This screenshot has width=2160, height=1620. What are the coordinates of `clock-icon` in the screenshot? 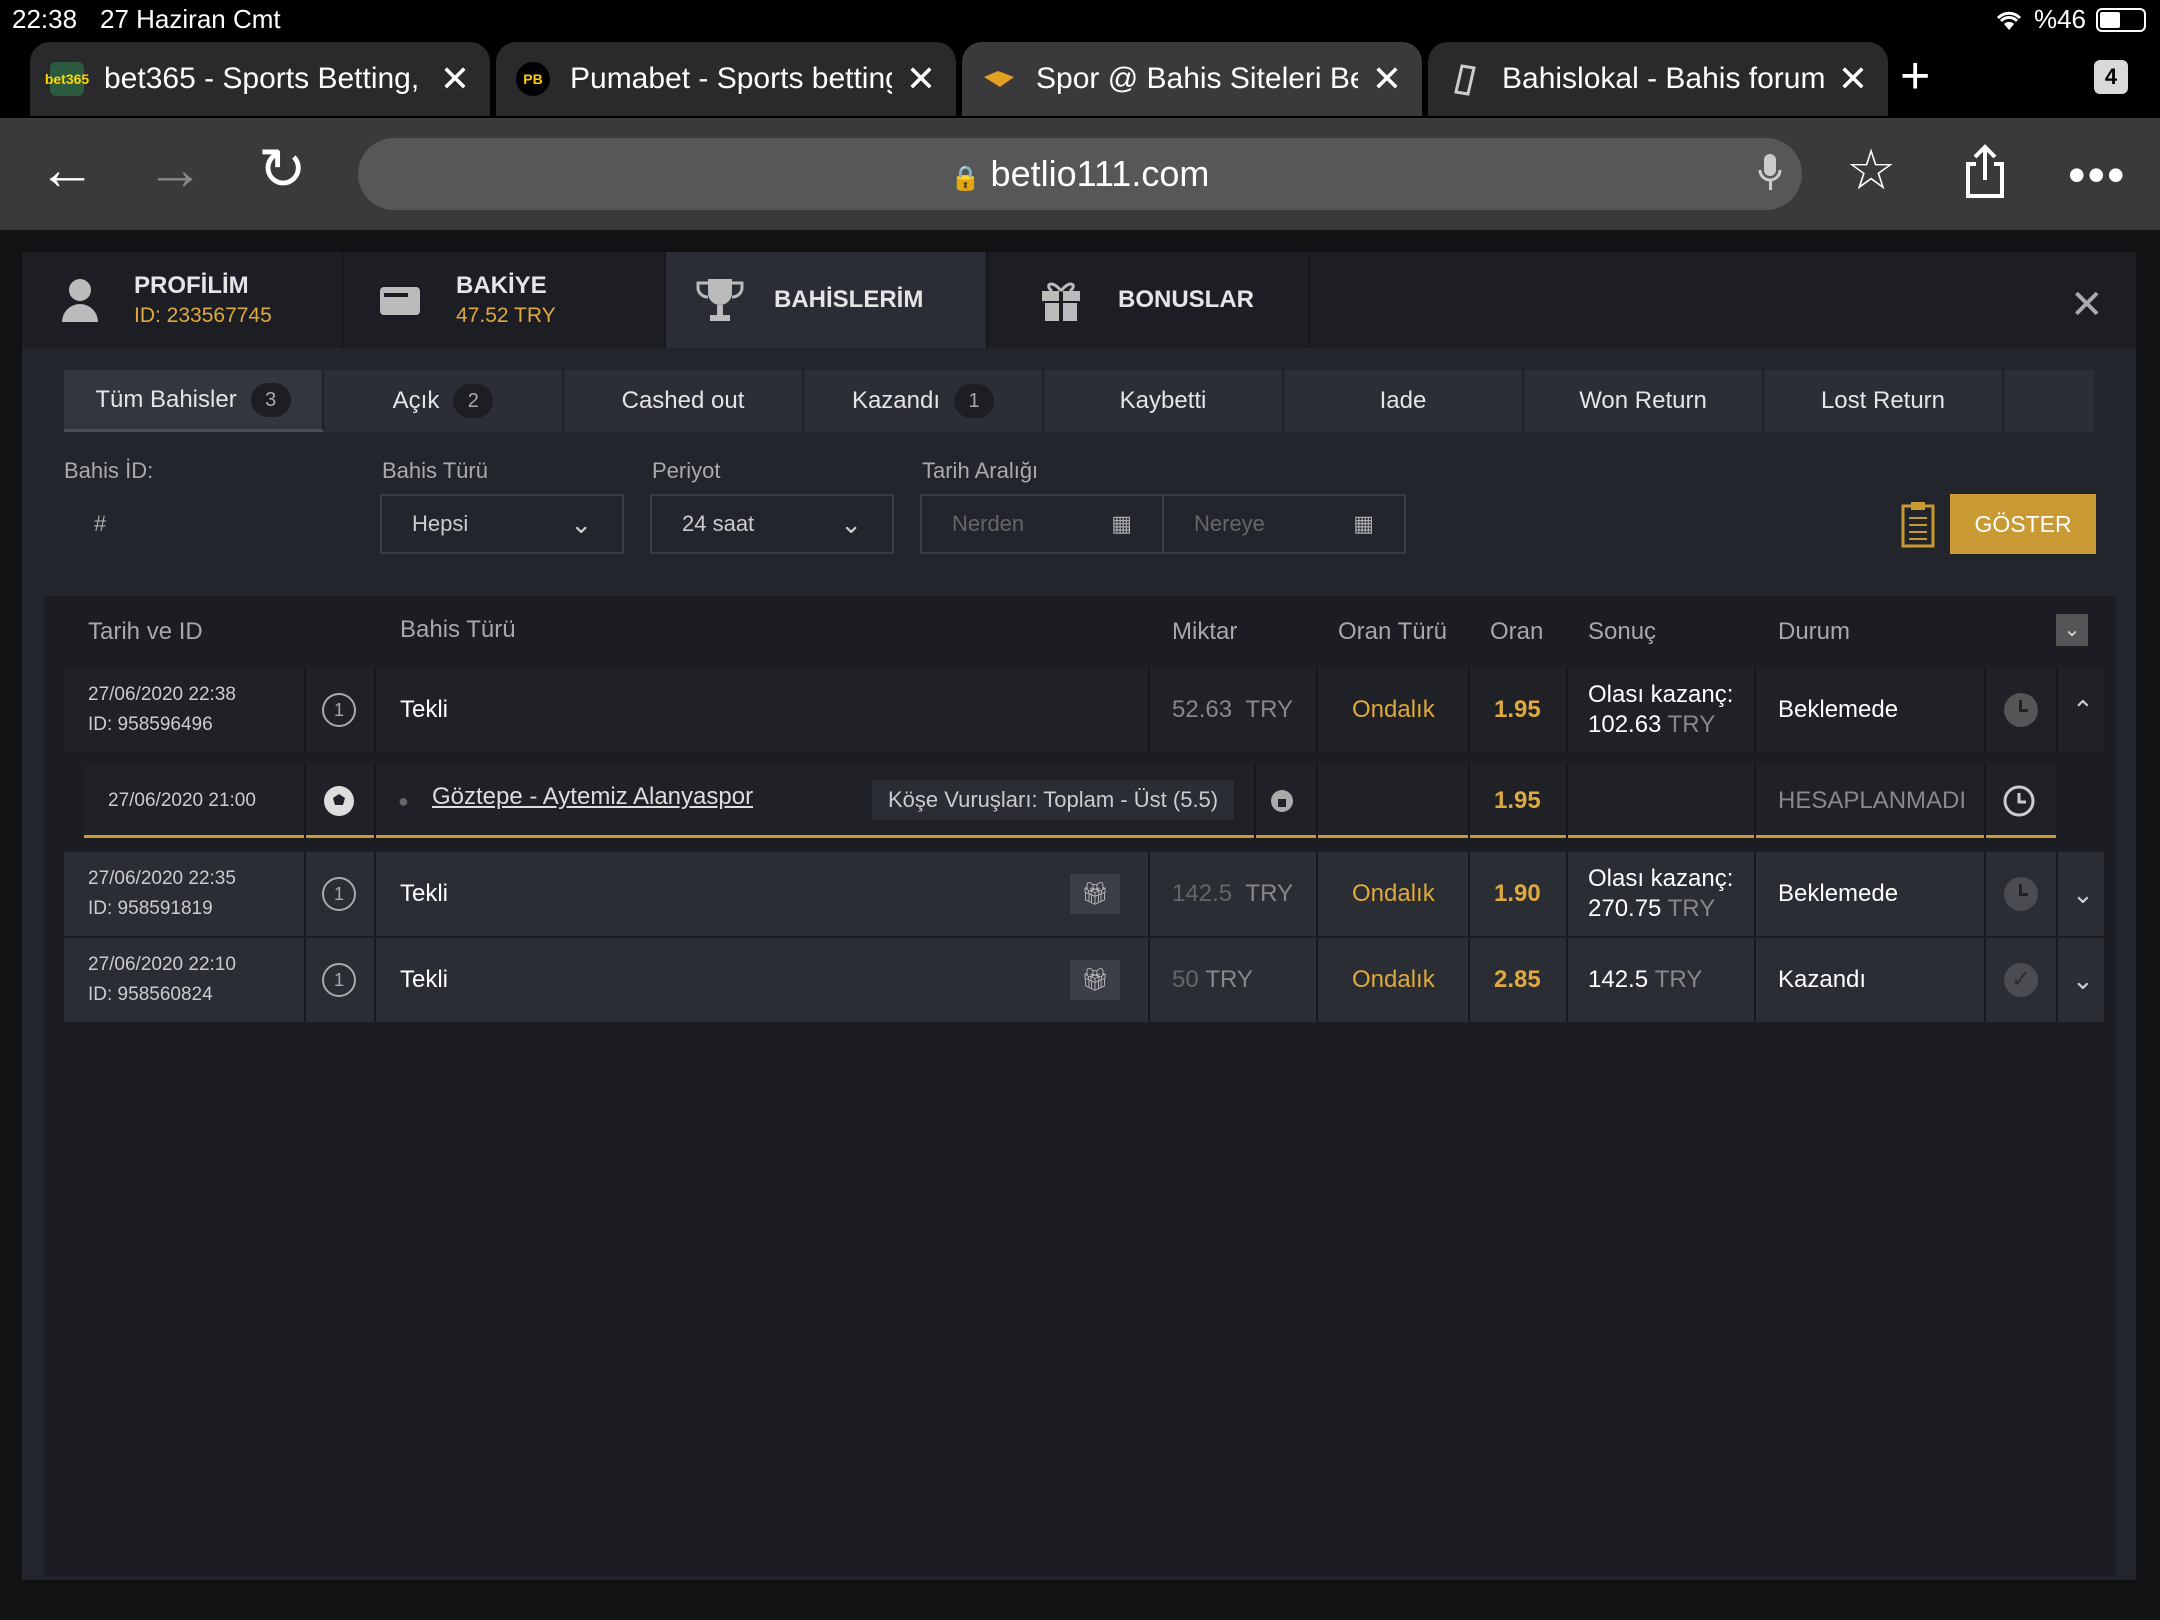 It's located at (2021, 894).